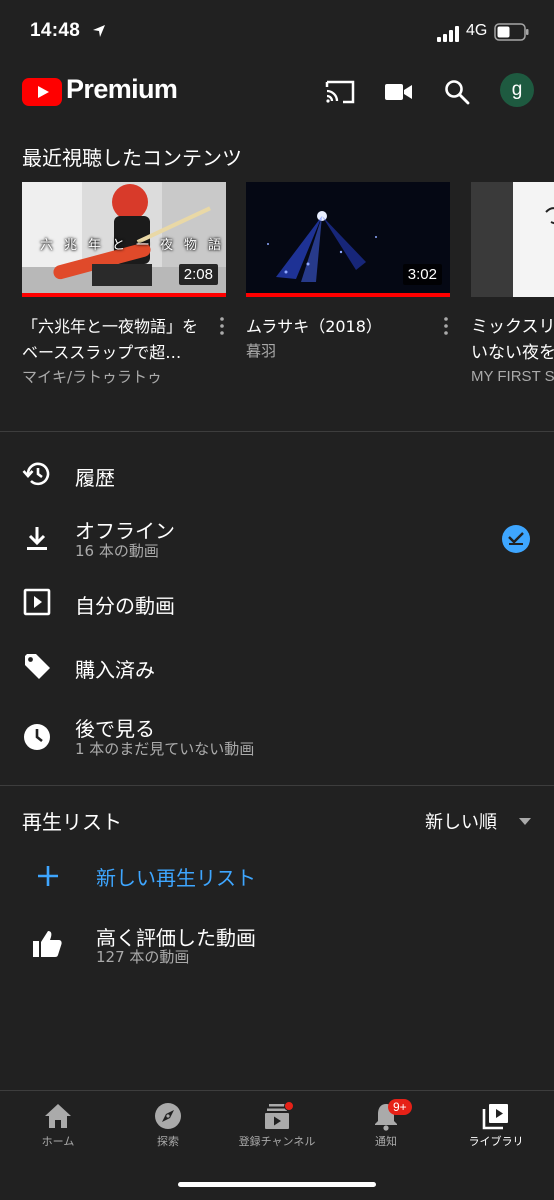 The width and height of the screenshot is (554, 1200). I want to click on menu-item-purchases: 購入済み, so click(277, 666).